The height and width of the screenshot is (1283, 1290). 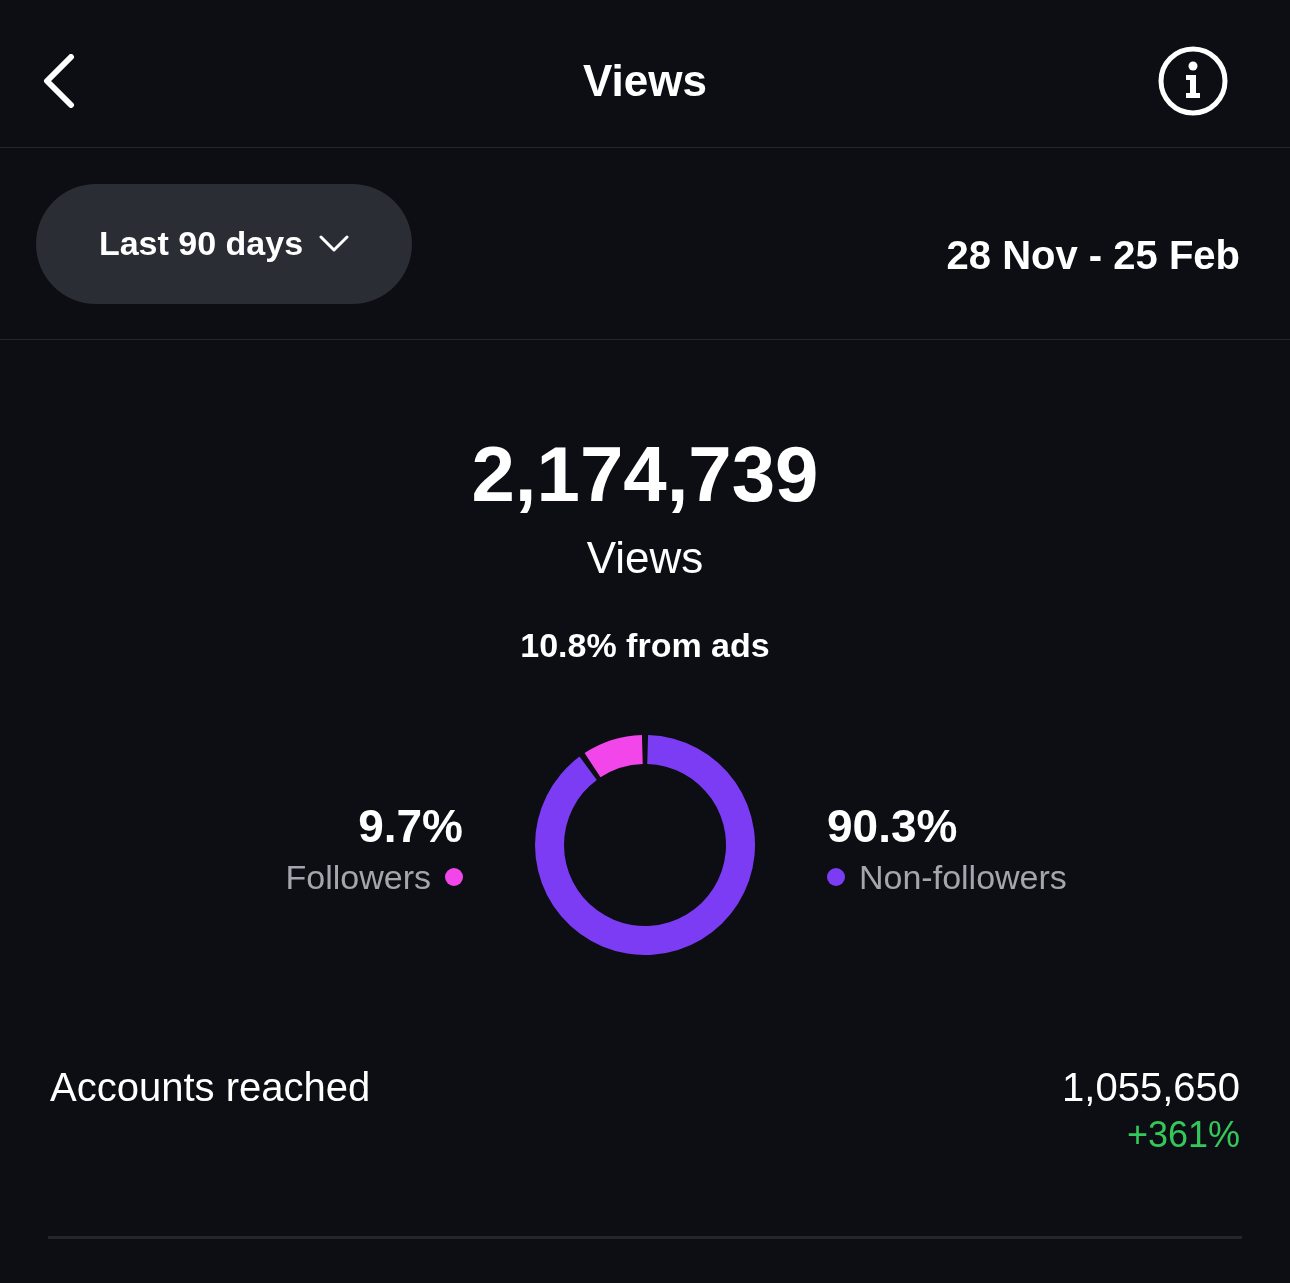 What do you see at coordinates (645, 80) in the screenshot?
I see `page-title: Views` at bounding box center [645, 80].